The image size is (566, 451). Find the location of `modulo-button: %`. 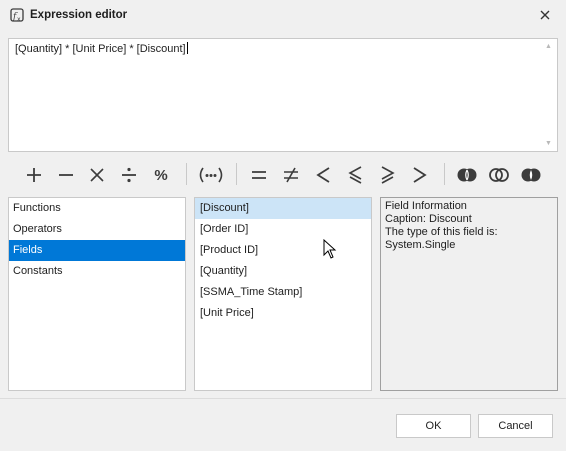

modulo-button: % is located at coordinates (161, 175).